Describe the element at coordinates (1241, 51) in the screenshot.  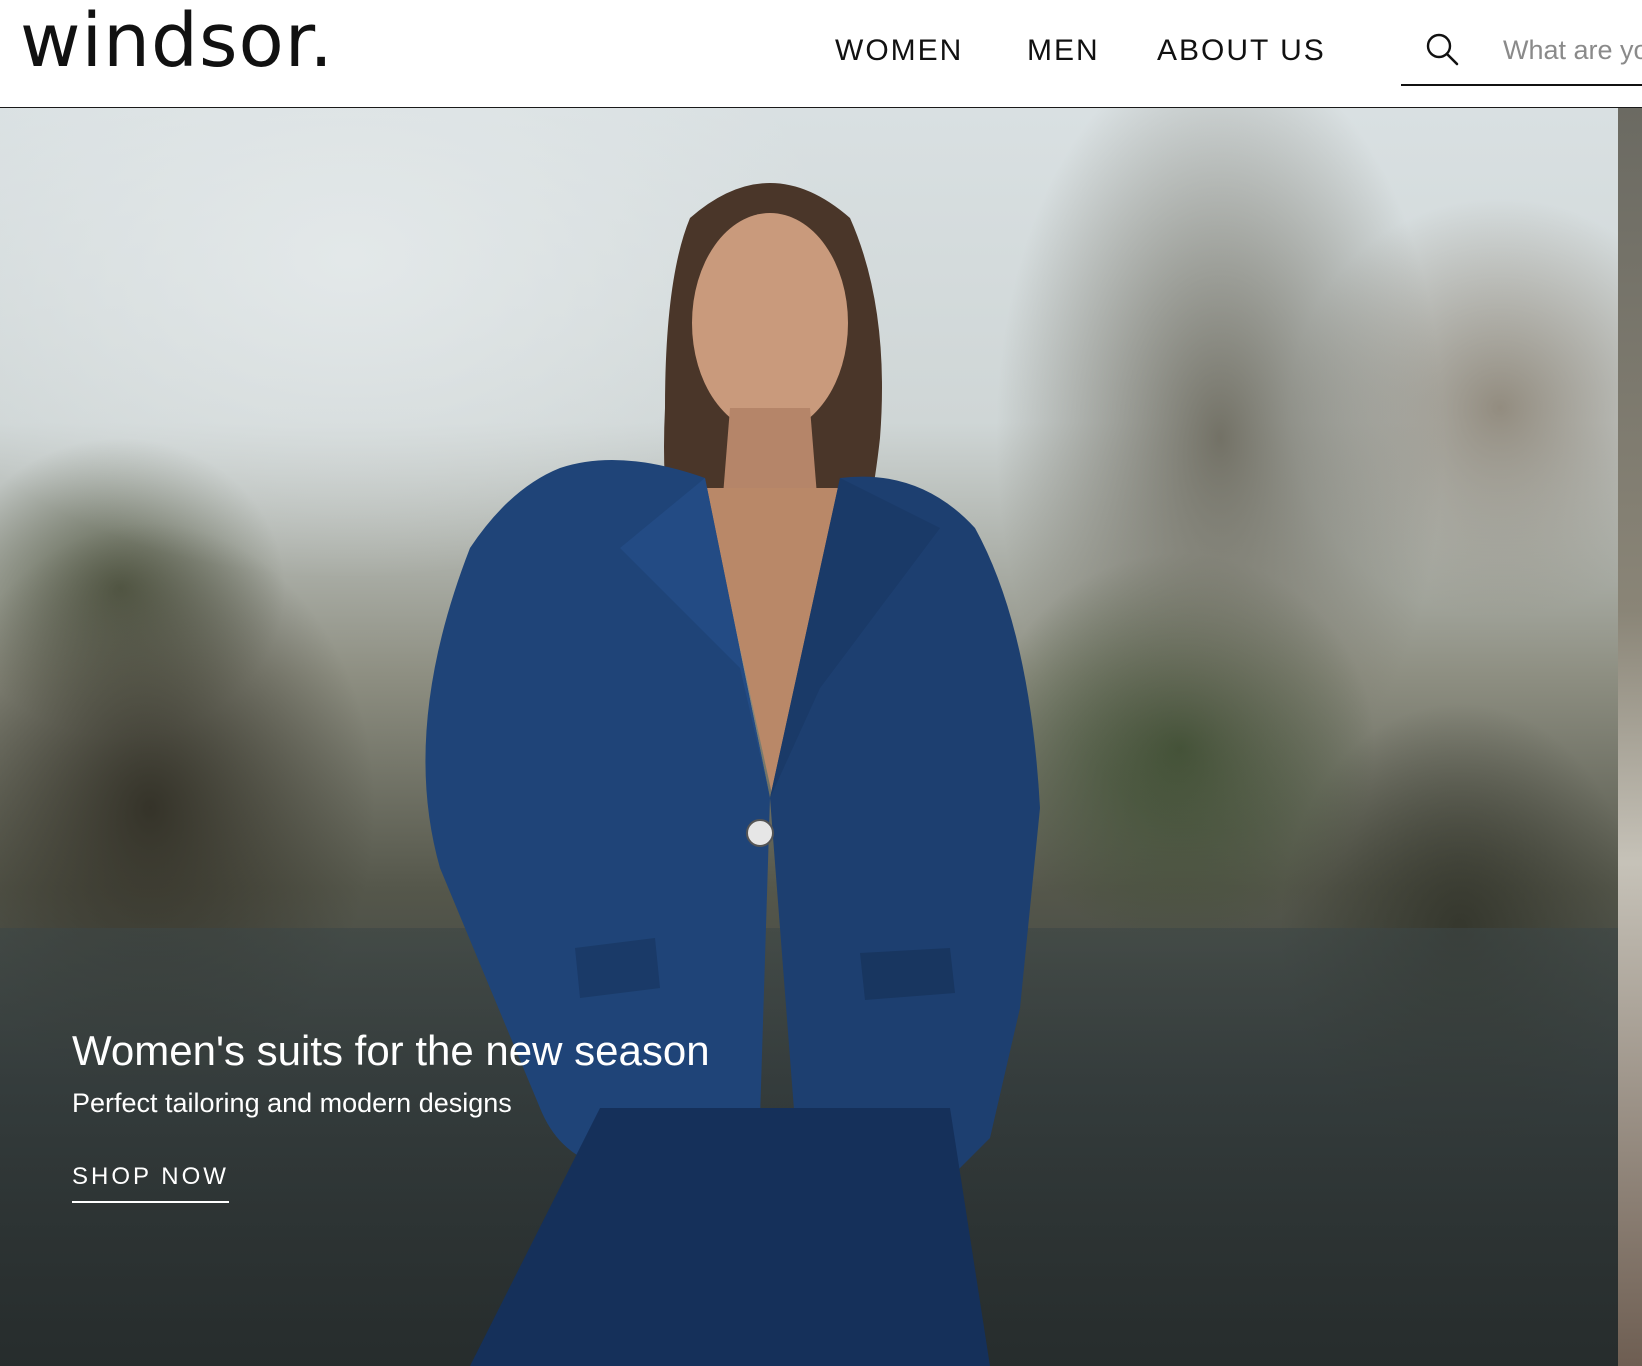
I see `nav-item-about-us: ABOUT US` at that location.